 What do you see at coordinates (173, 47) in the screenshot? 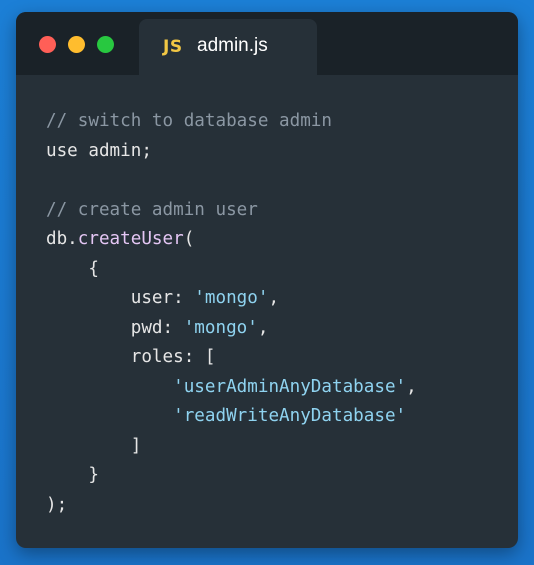
I see `javascript-icon: JS` at bounding box center [173, 47].